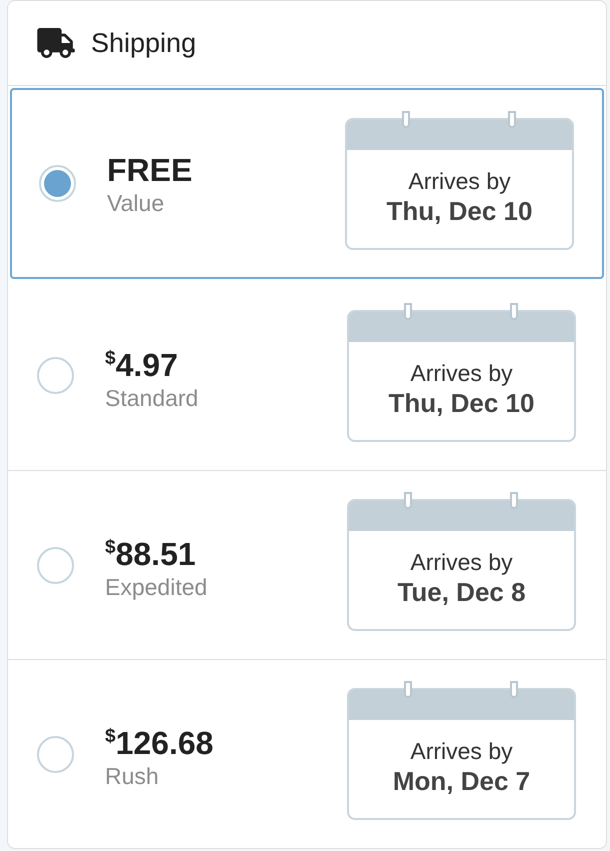 The height and width of the screenshot is (851, 610). What do you see at coordinates (56, 43) in the screenshot?
I see `truck-icon` at bounding box center [56, 43].